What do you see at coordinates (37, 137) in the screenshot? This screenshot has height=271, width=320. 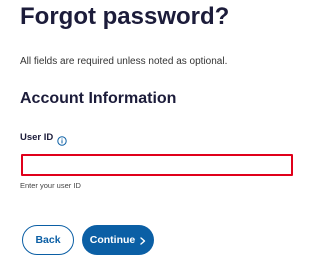 I see `user-id-label: User ID` at bounding box center [37, 137].